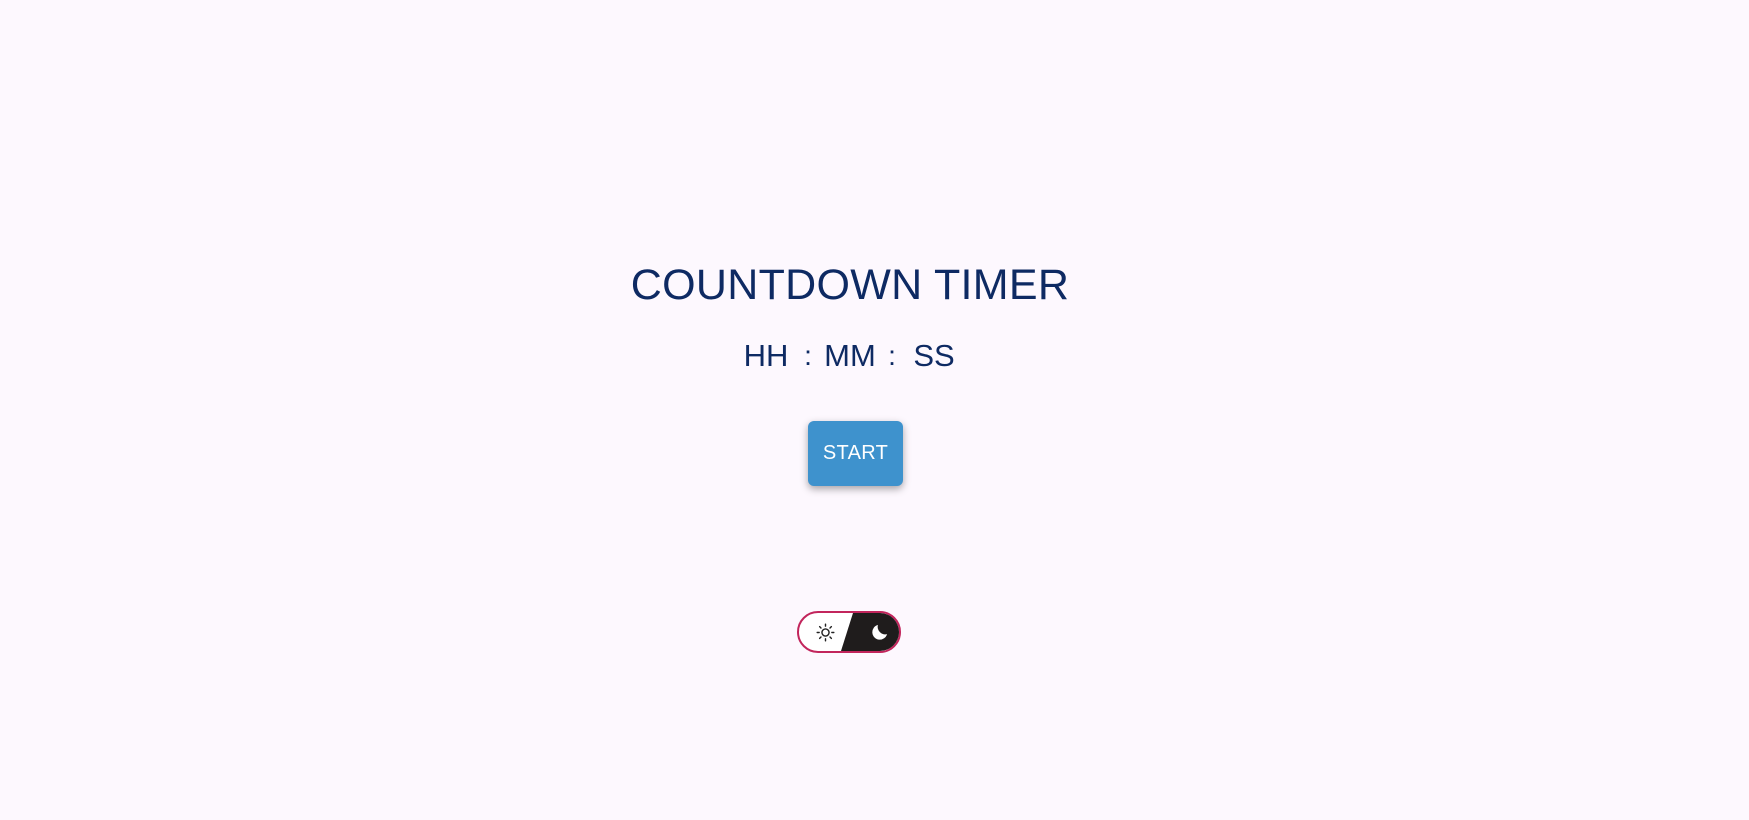  What do you see at coordinates (934, 356) in the screenshot?
I see `seconds-input` at bounding box center [934, 356].